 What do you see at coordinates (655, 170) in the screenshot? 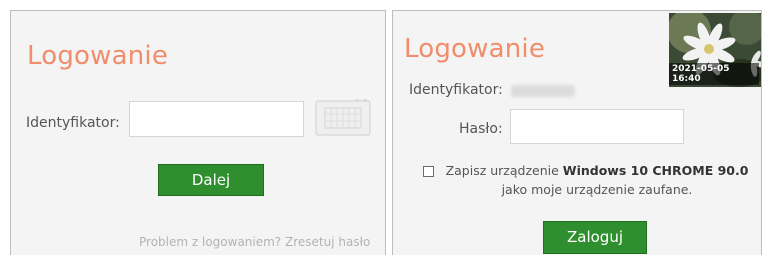
I see `device-name: Windows 10 CHROME 90.0` at bounding box center [655, 170].